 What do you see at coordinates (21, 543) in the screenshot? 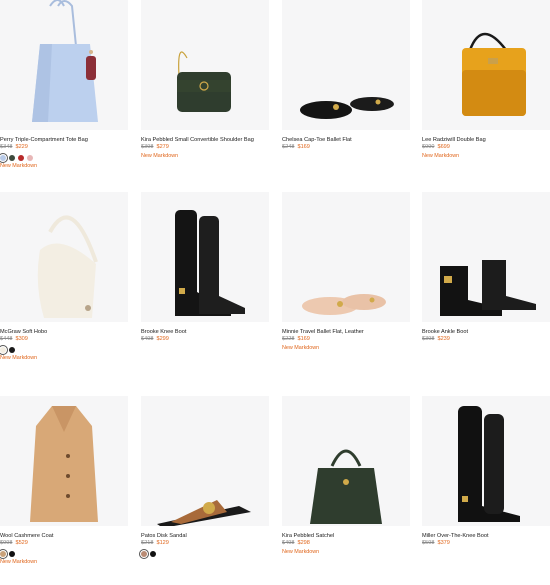
I see `sale-price: $529` at bounding box center [21, 543].